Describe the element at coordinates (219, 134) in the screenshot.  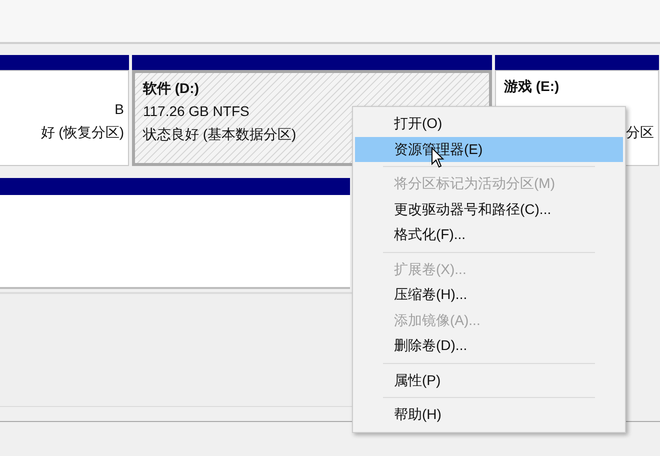
I see `partition-info: 状态良好 (基本数据分区)` at that location.